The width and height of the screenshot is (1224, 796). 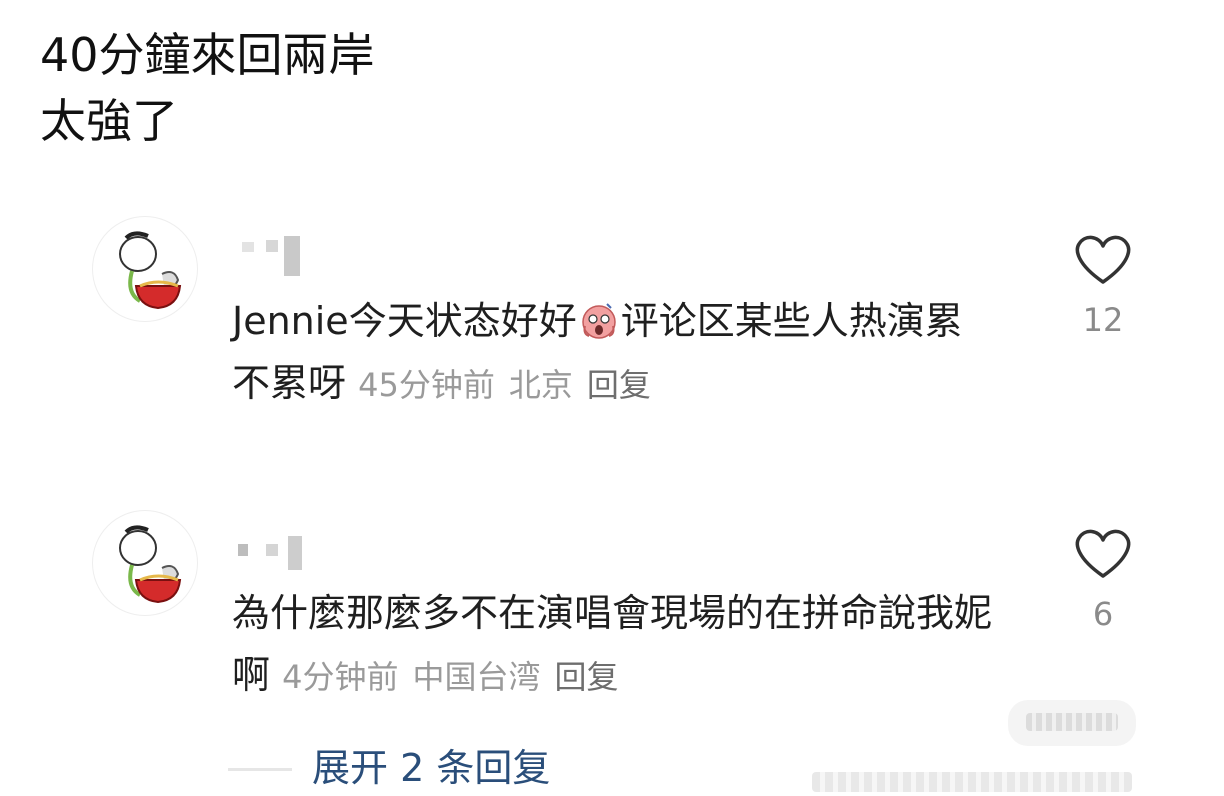 I want to click on comment-meta: 45分钟前 北京 回复, so click(x=504, y=385).